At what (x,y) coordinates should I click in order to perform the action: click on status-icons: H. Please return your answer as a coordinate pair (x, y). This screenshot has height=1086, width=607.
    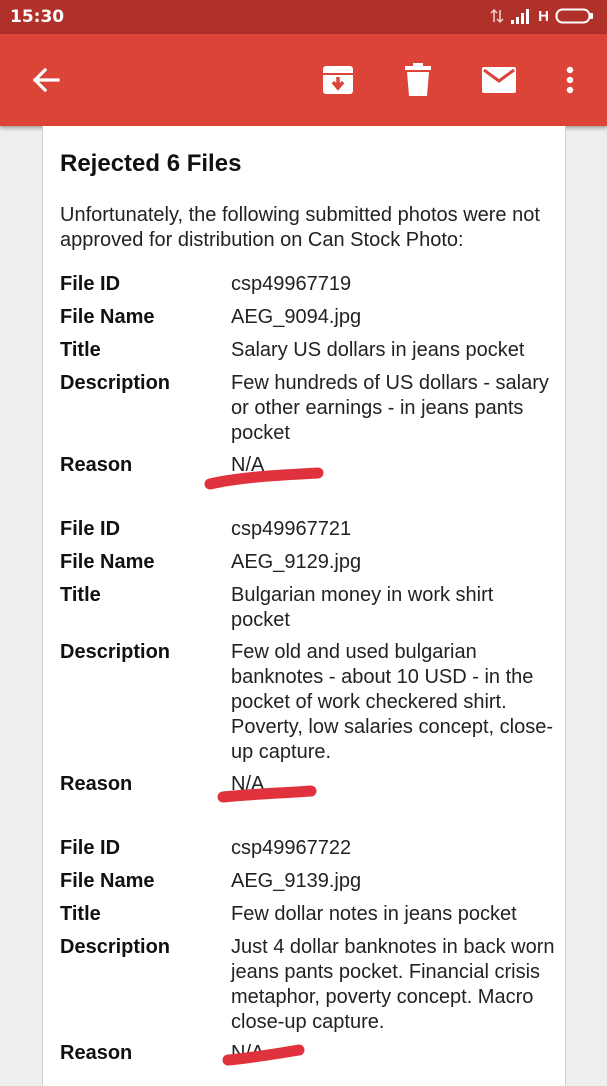
    Looking at the image, I should click on (542, 16).